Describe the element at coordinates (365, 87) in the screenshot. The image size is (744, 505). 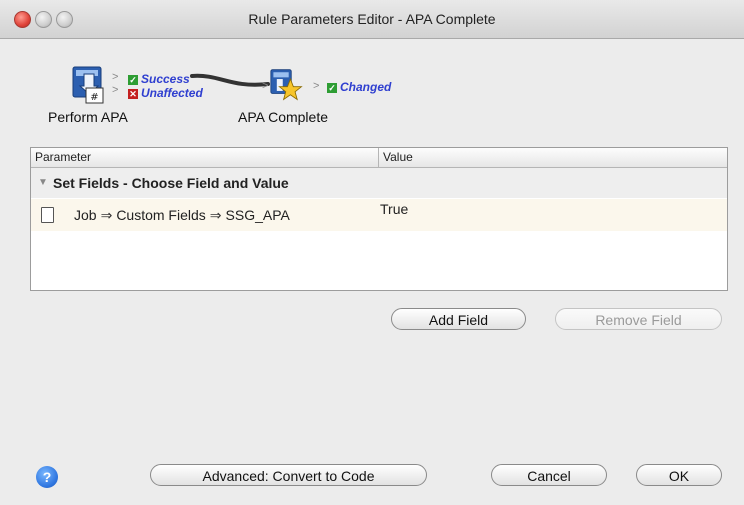
I see `changed-output-label: Changed` at that location.